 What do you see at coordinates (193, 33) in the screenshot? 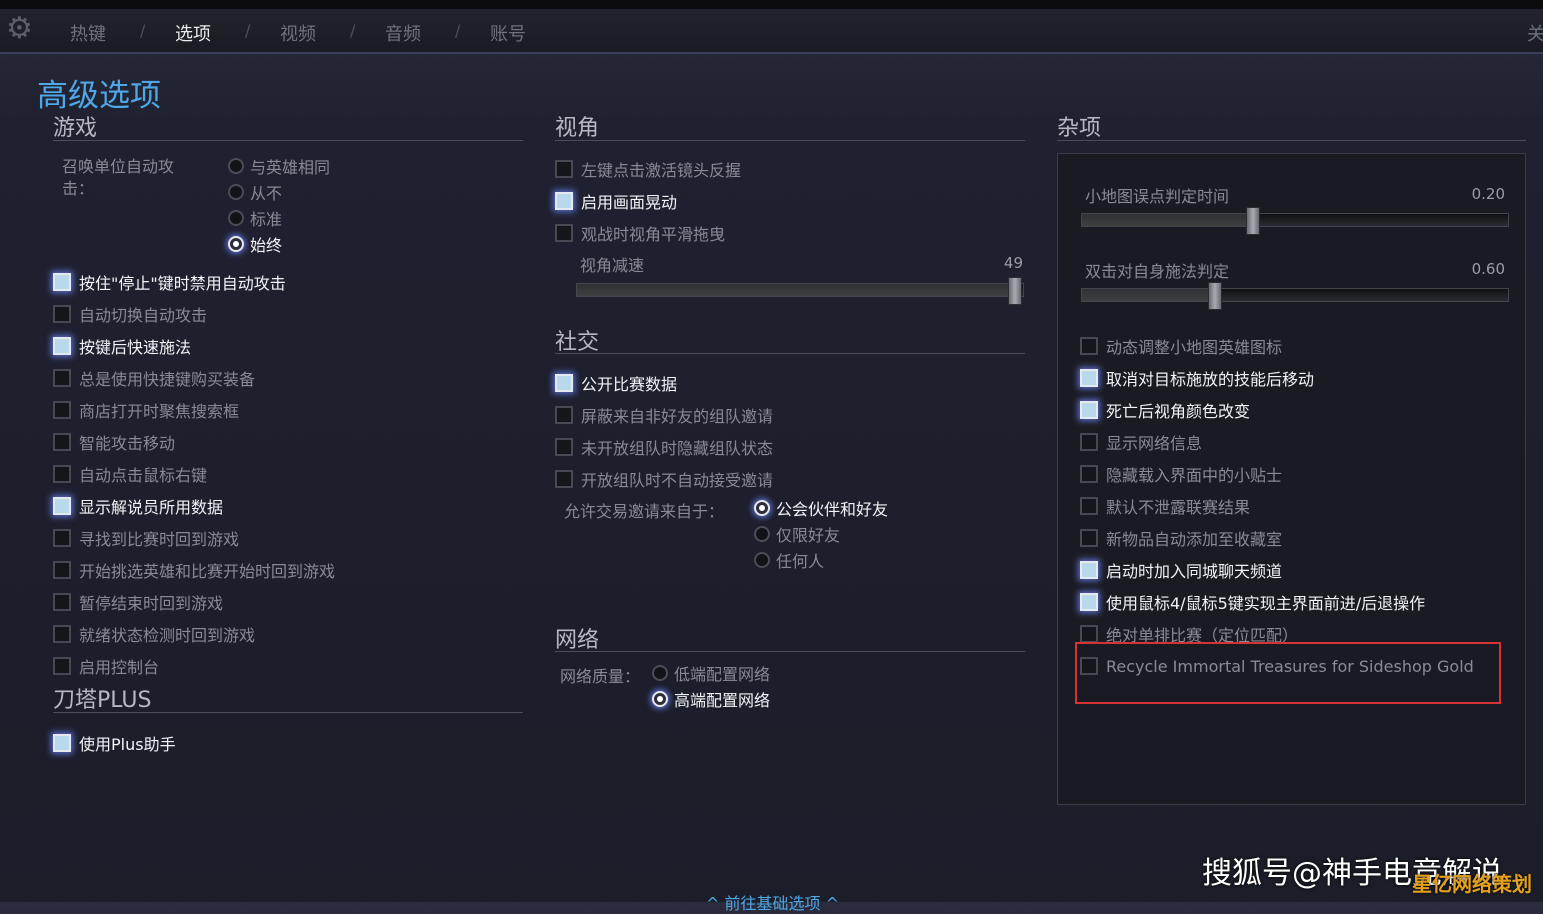
I see `tab-options: 选项` at bounding box center [193, 33].